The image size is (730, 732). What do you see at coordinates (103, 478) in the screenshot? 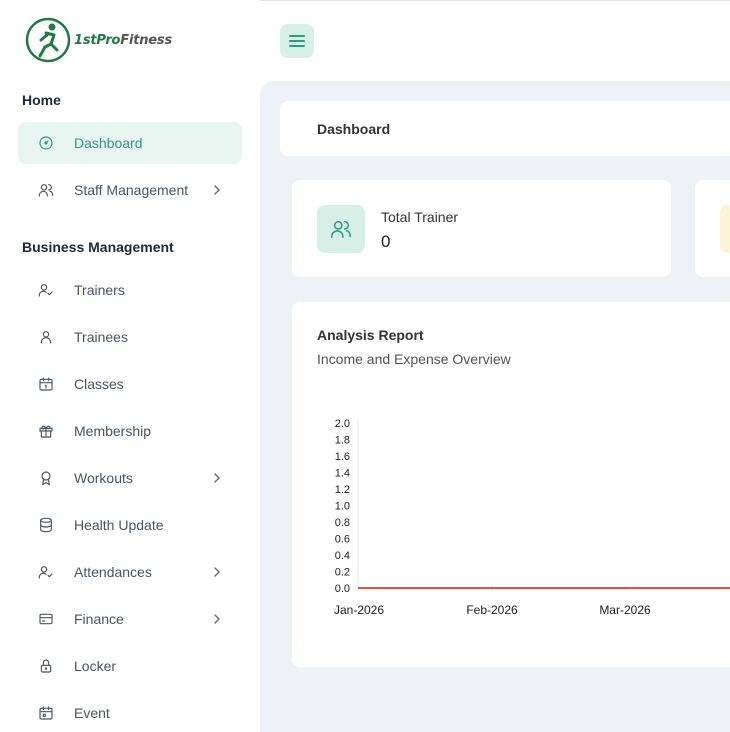
I see `sidebar-item-label: Workouts` at bounding box center [103, 478].